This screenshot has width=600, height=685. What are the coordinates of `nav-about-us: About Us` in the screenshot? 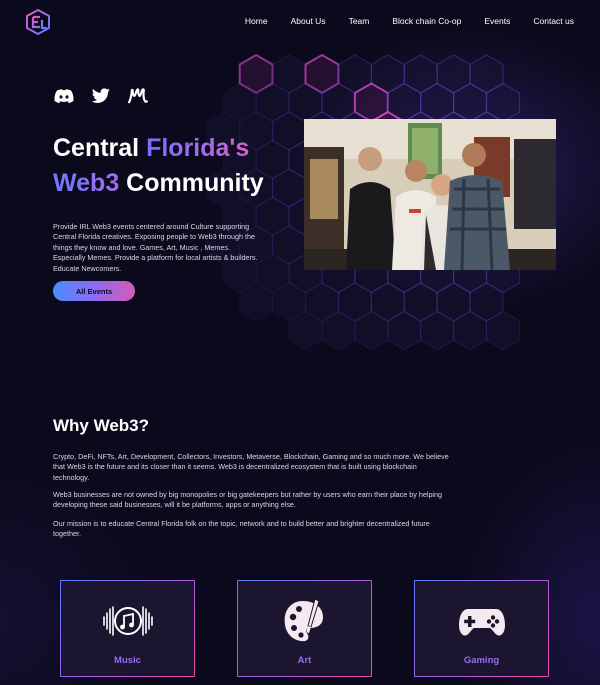 It's located at (308, 21).